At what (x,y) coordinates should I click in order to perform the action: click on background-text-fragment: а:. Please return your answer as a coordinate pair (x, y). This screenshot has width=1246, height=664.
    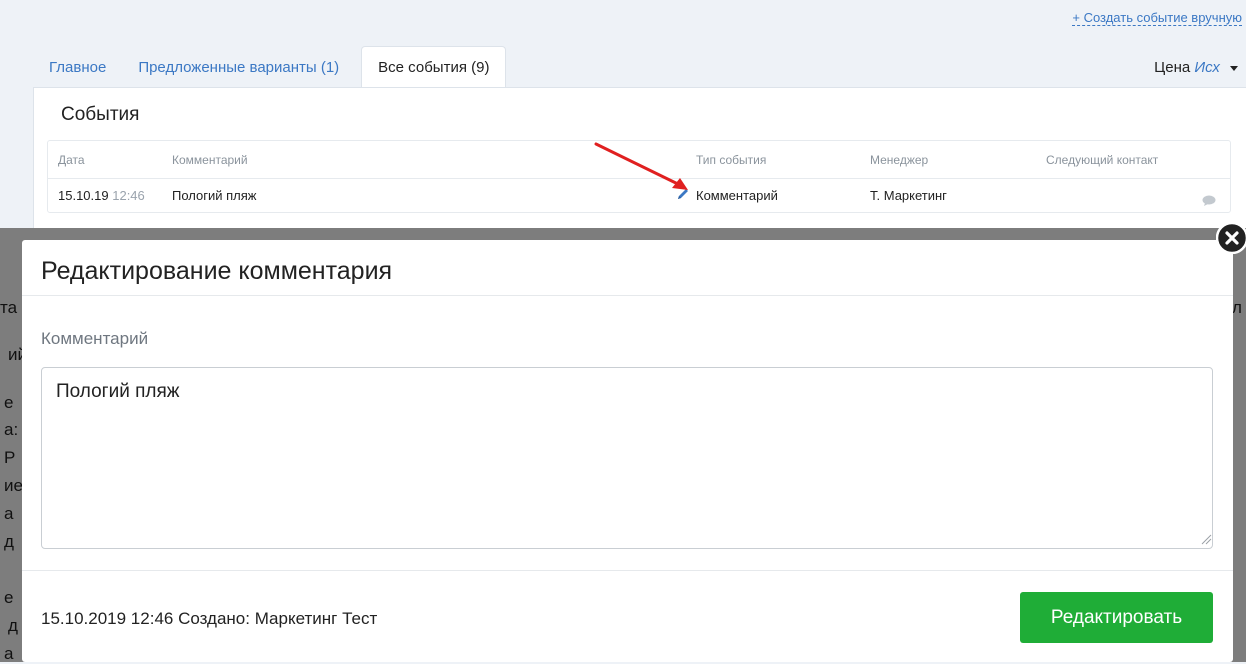
    Looking at the image, I should click on (11, 429).